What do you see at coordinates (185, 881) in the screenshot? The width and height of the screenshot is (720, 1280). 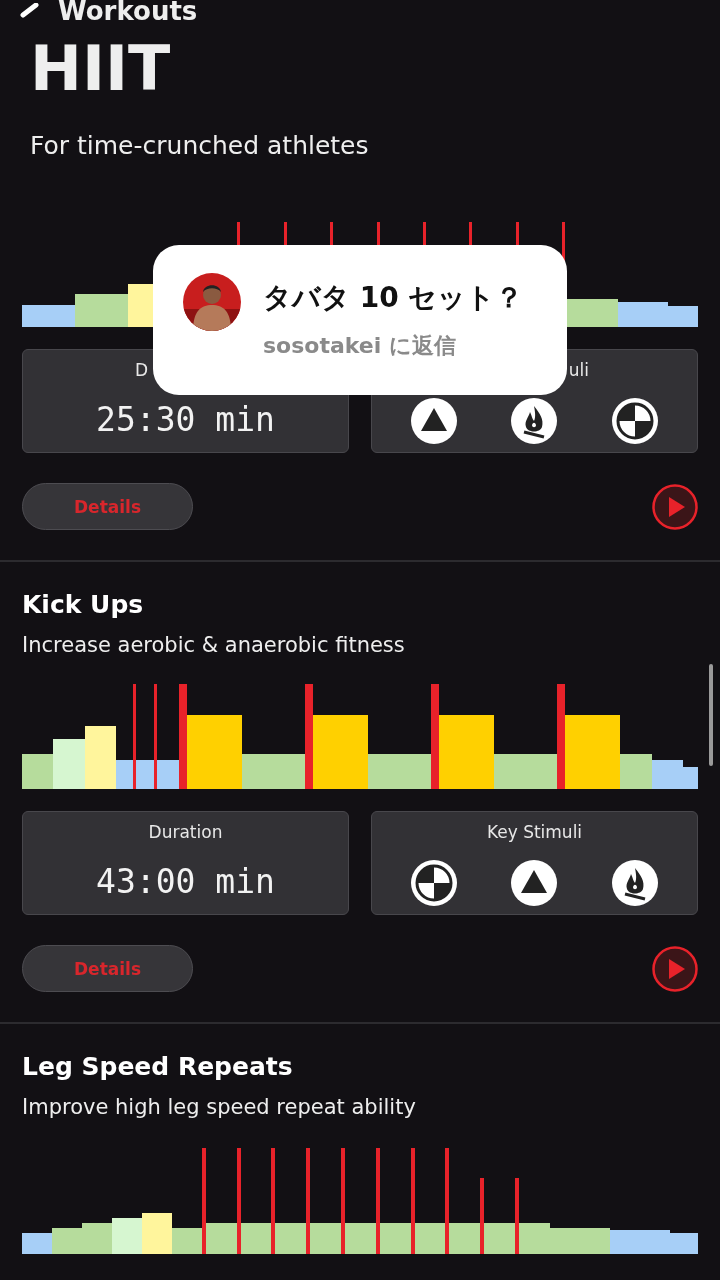 I see `duration-value: 43:00 min` at bounding box center [185, 881].